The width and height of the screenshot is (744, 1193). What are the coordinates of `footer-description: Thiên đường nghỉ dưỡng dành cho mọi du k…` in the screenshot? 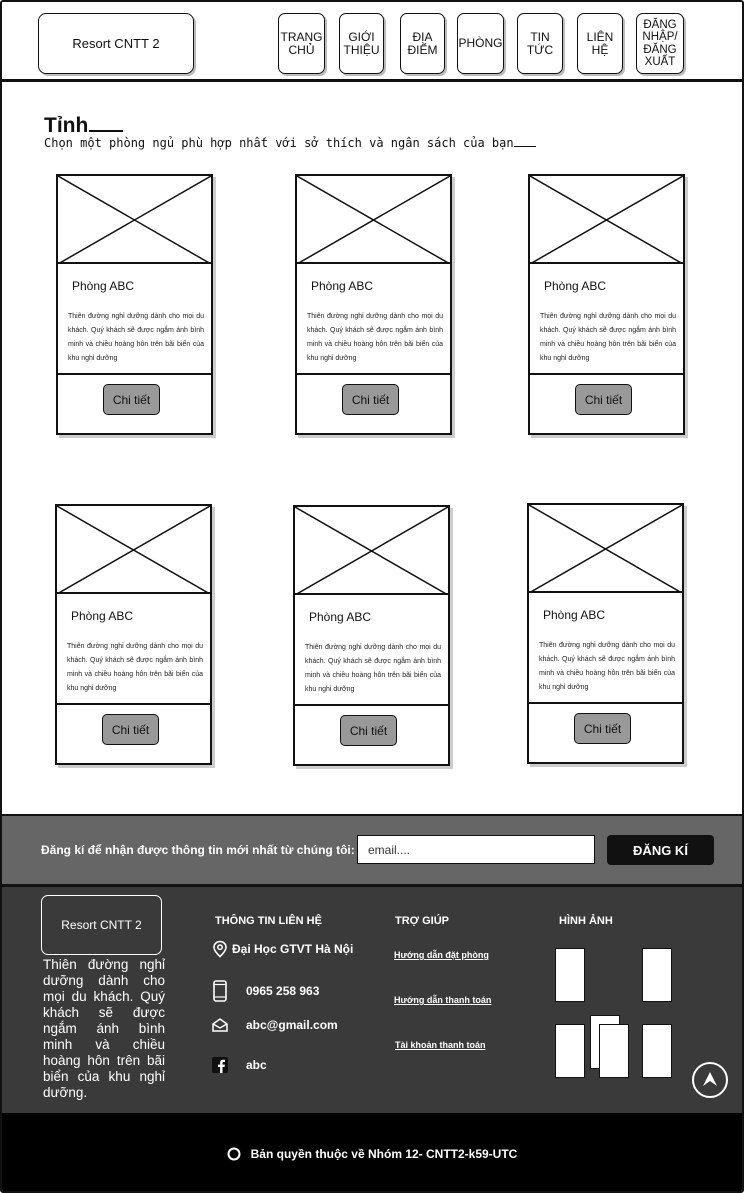 It's located at (104, 1028).